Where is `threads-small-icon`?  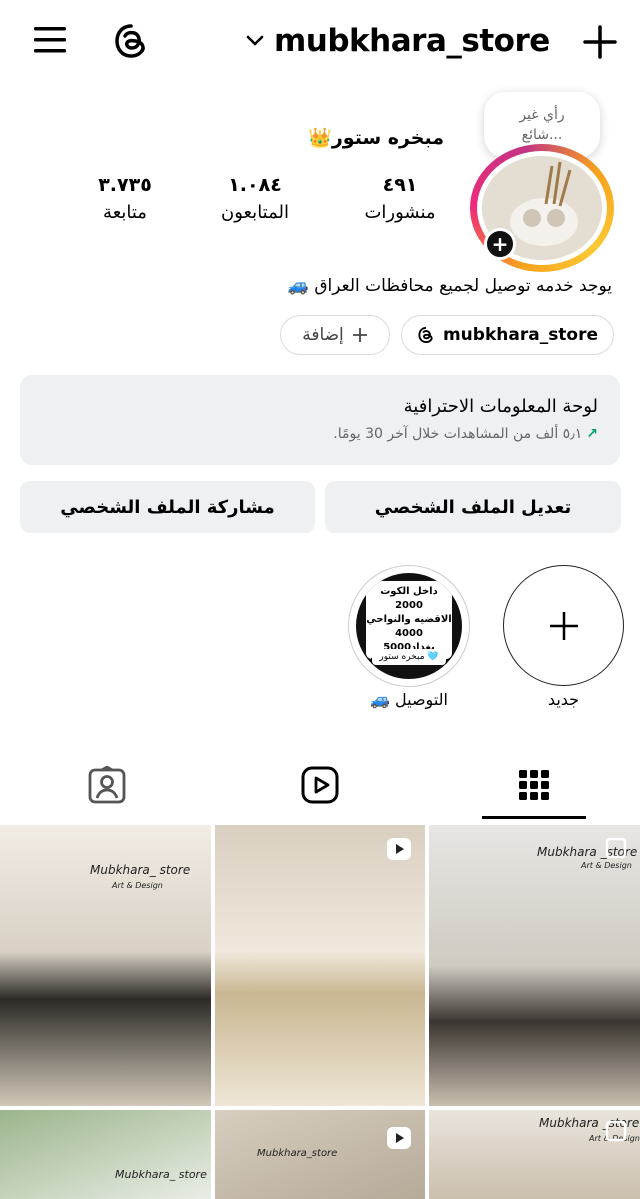 threads-small-icon is located at coordinates (426, 335).